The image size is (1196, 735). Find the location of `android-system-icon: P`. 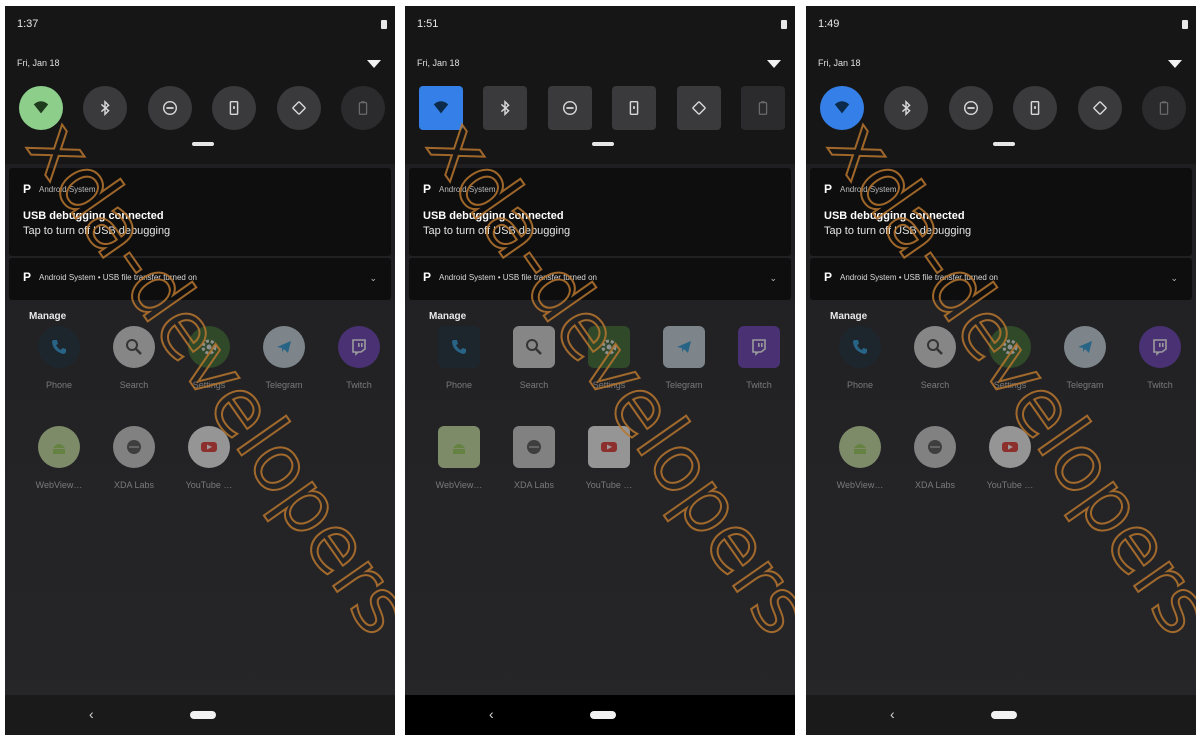

android-system-icon: P is located at coordinates (27, 189).